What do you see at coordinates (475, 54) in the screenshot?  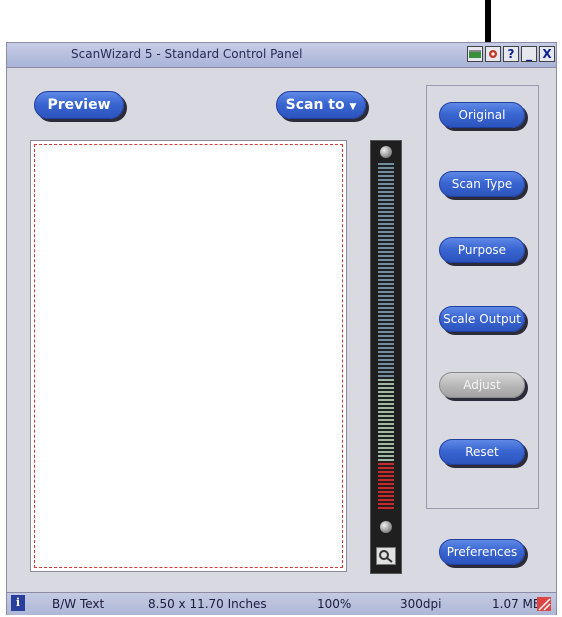 I see `scanner-icon` at bounding box center [475, 54].